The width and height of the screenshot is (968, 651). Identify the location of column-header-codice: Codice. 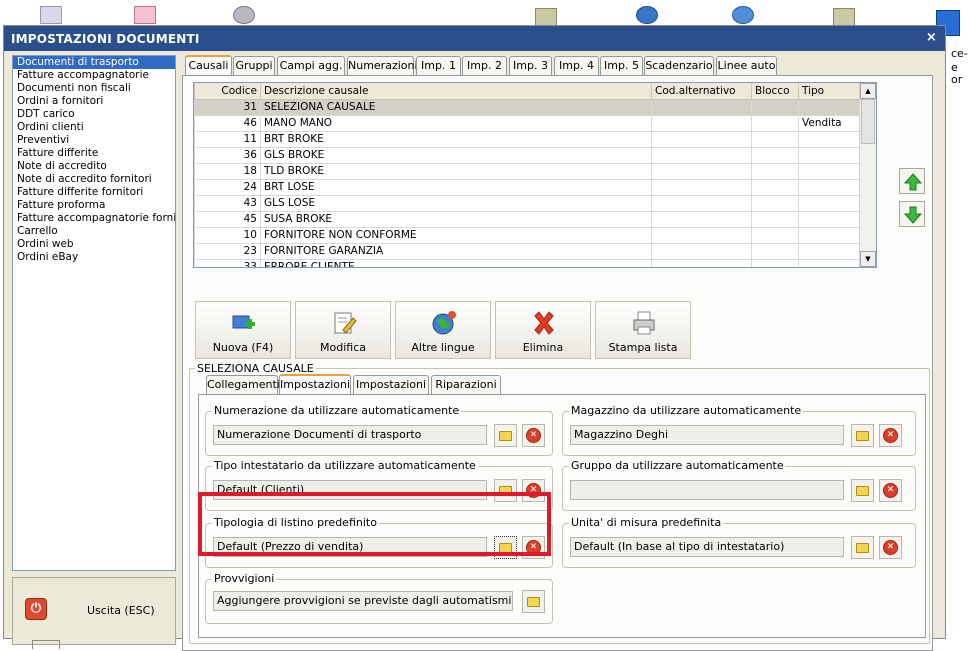
(227, 91).